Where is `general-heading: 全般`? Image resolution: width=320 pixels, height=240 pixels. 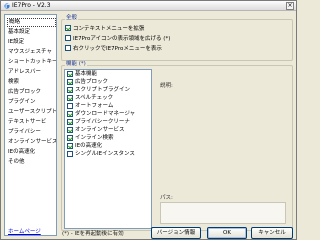
general-heading: 全般 is located at coordinates (72, 18).